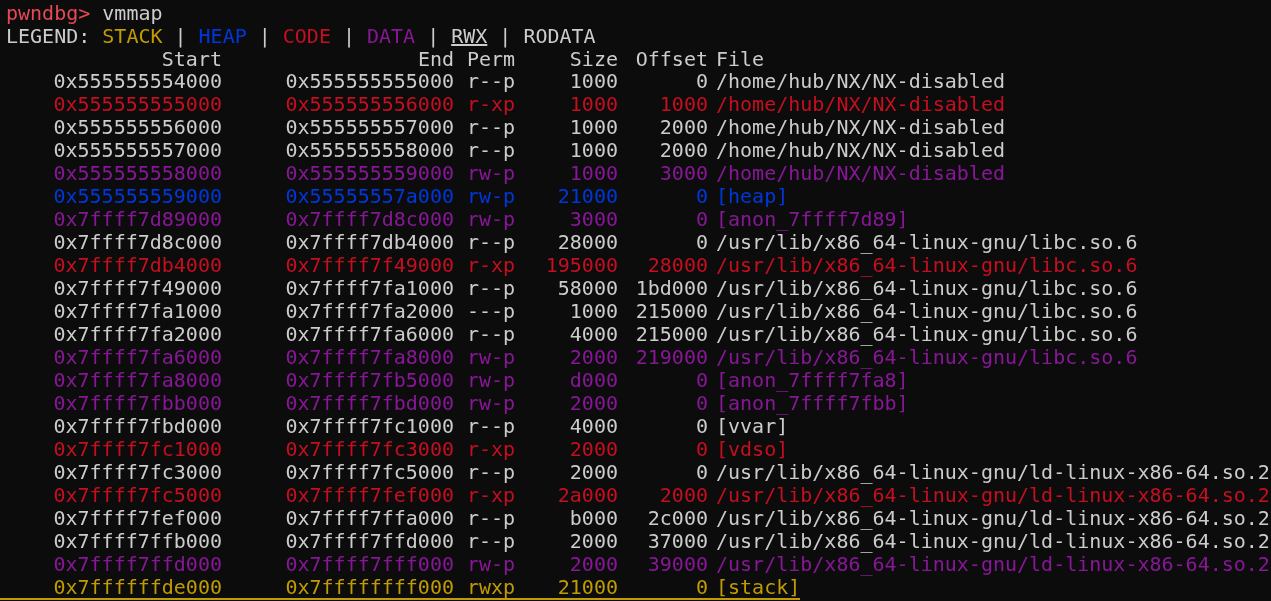  What do you see at coordinates (671, 357) in the screenshot?
I see `offset-value: 219000` at bounding box center [671, 357].